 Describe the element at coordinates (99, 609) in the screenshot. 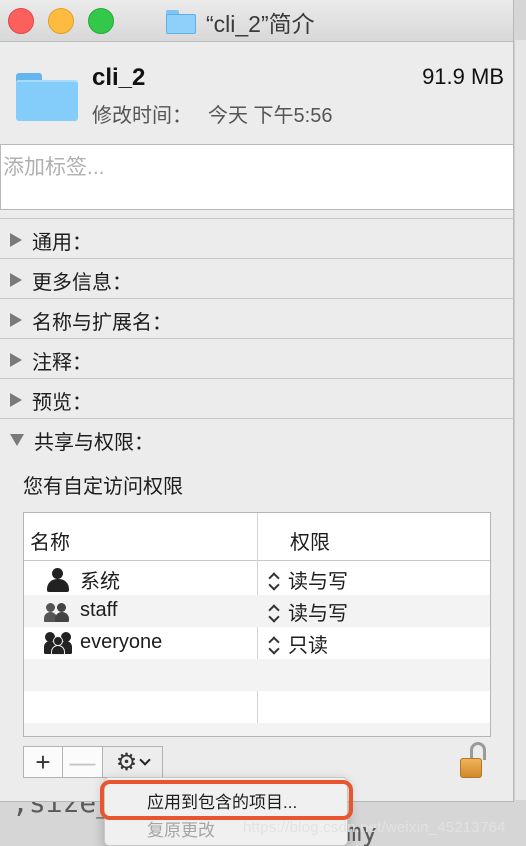

I see `user-name: staff` at that location.